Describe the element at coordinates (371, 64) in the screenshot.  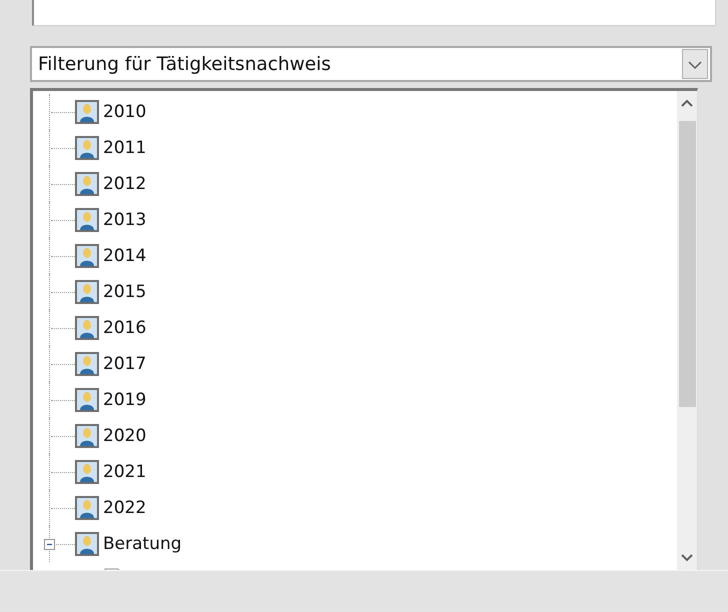
I see `filter-dropdown: Filterung für Tätigkeitsnachweis` at that location.